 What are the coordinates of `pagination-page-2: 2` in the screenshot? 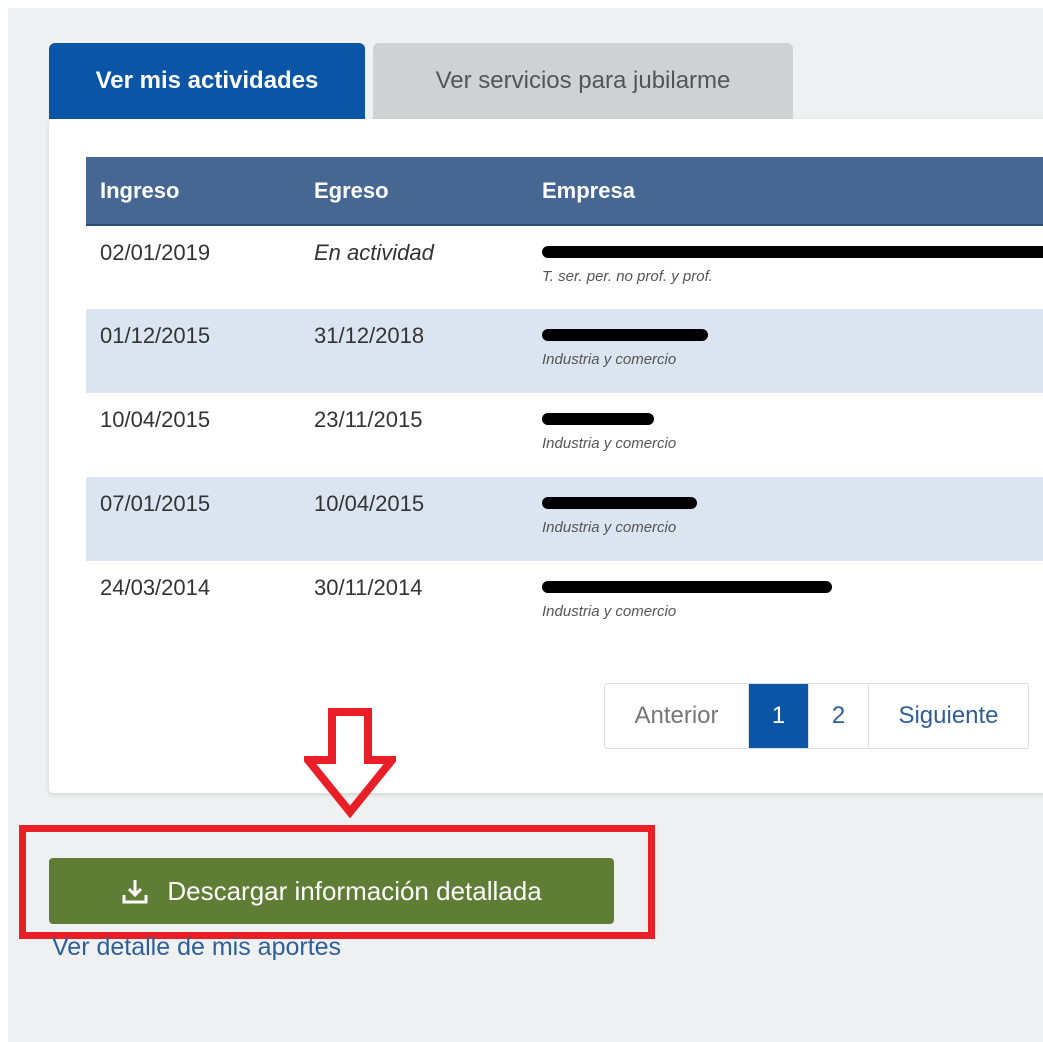 It's located at (839, 716).